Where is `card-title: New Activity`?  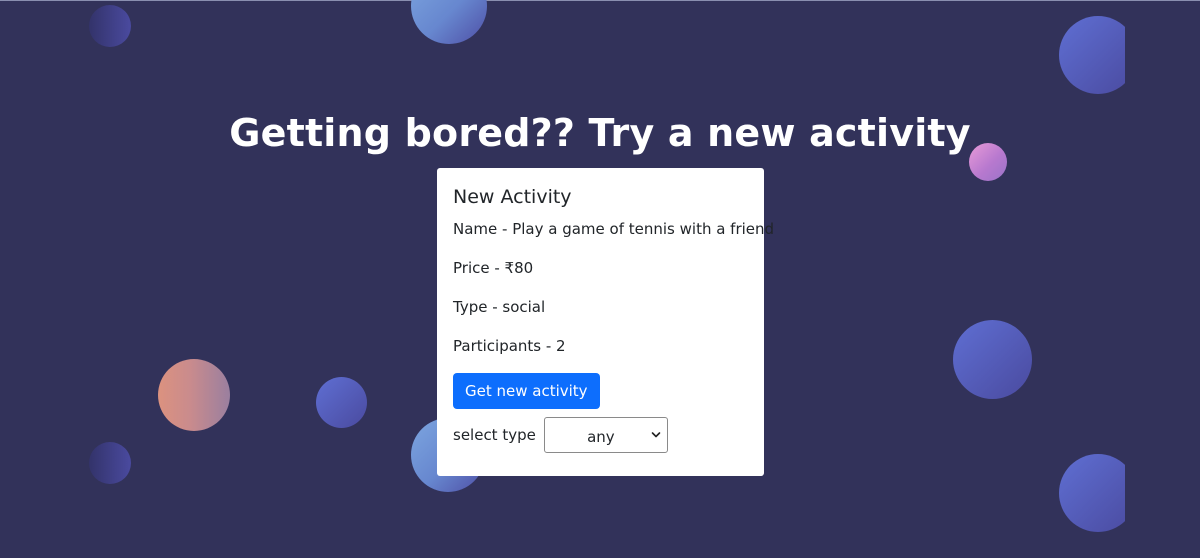
card-title: New Activity is located at coordinates (512, 197).